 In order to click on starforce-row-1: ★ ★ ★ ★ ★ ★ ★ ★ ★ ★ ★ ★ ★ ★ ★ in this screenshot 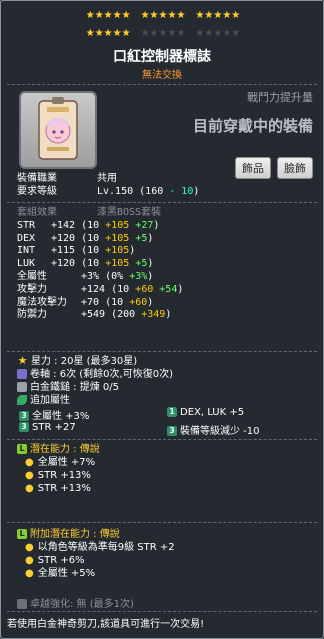, I will do `click(162, 15)`.